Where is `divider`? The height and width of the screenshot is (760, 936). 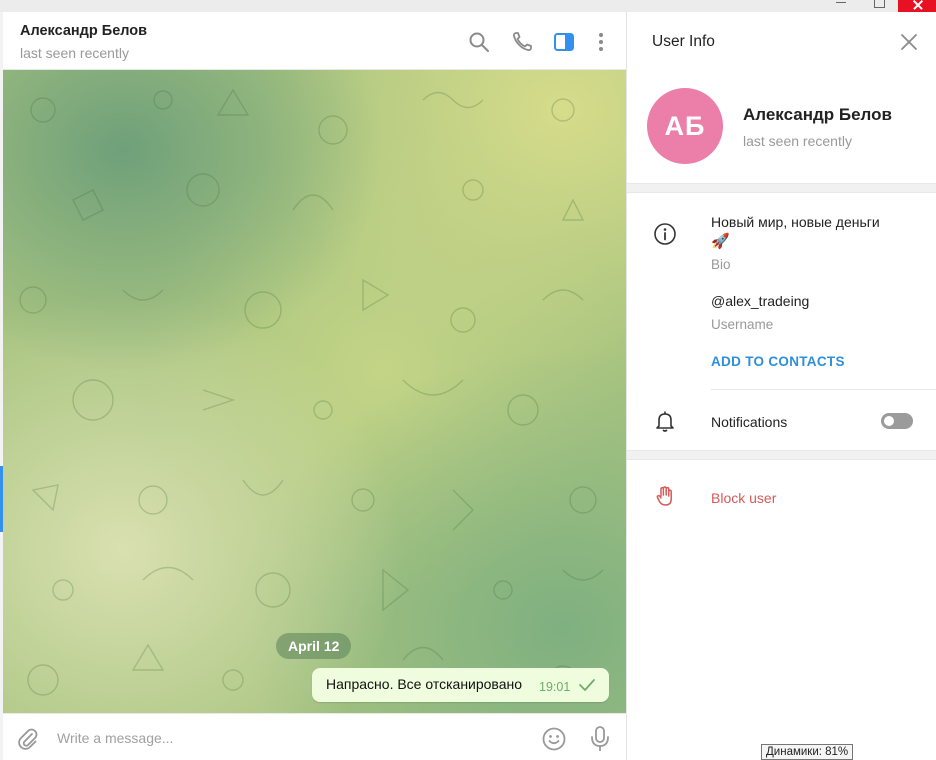 divider is located at coordinates (823, 389).